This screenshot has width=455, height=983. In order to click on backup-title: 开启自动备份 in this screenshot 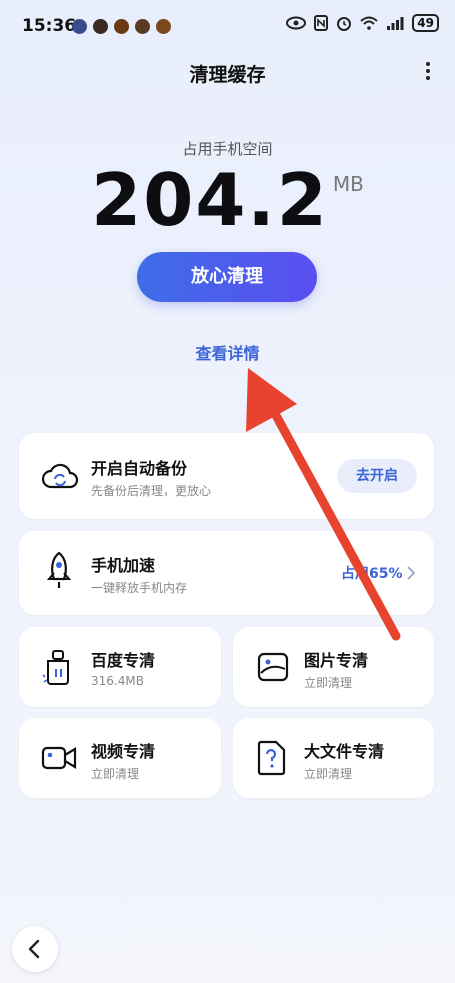, I will do `click(139, 468)`.